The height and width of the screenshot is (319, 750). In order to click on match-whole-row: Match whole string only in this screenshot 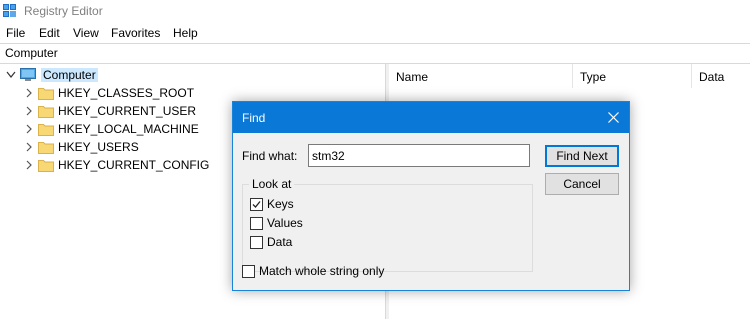, I will do `click(342, 272)`.